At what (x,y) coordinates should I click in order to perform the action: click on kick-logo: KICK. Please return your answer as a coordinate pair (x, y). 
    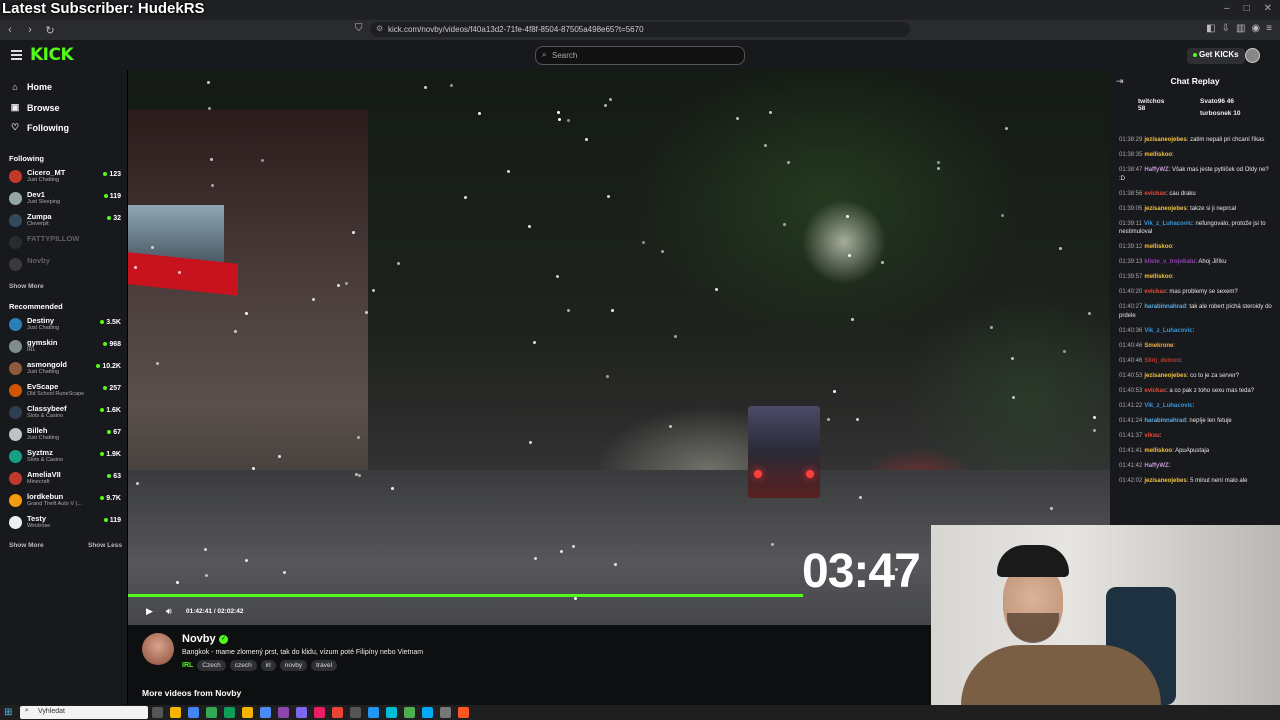
    Looking at the image, I should click on (52, 55).